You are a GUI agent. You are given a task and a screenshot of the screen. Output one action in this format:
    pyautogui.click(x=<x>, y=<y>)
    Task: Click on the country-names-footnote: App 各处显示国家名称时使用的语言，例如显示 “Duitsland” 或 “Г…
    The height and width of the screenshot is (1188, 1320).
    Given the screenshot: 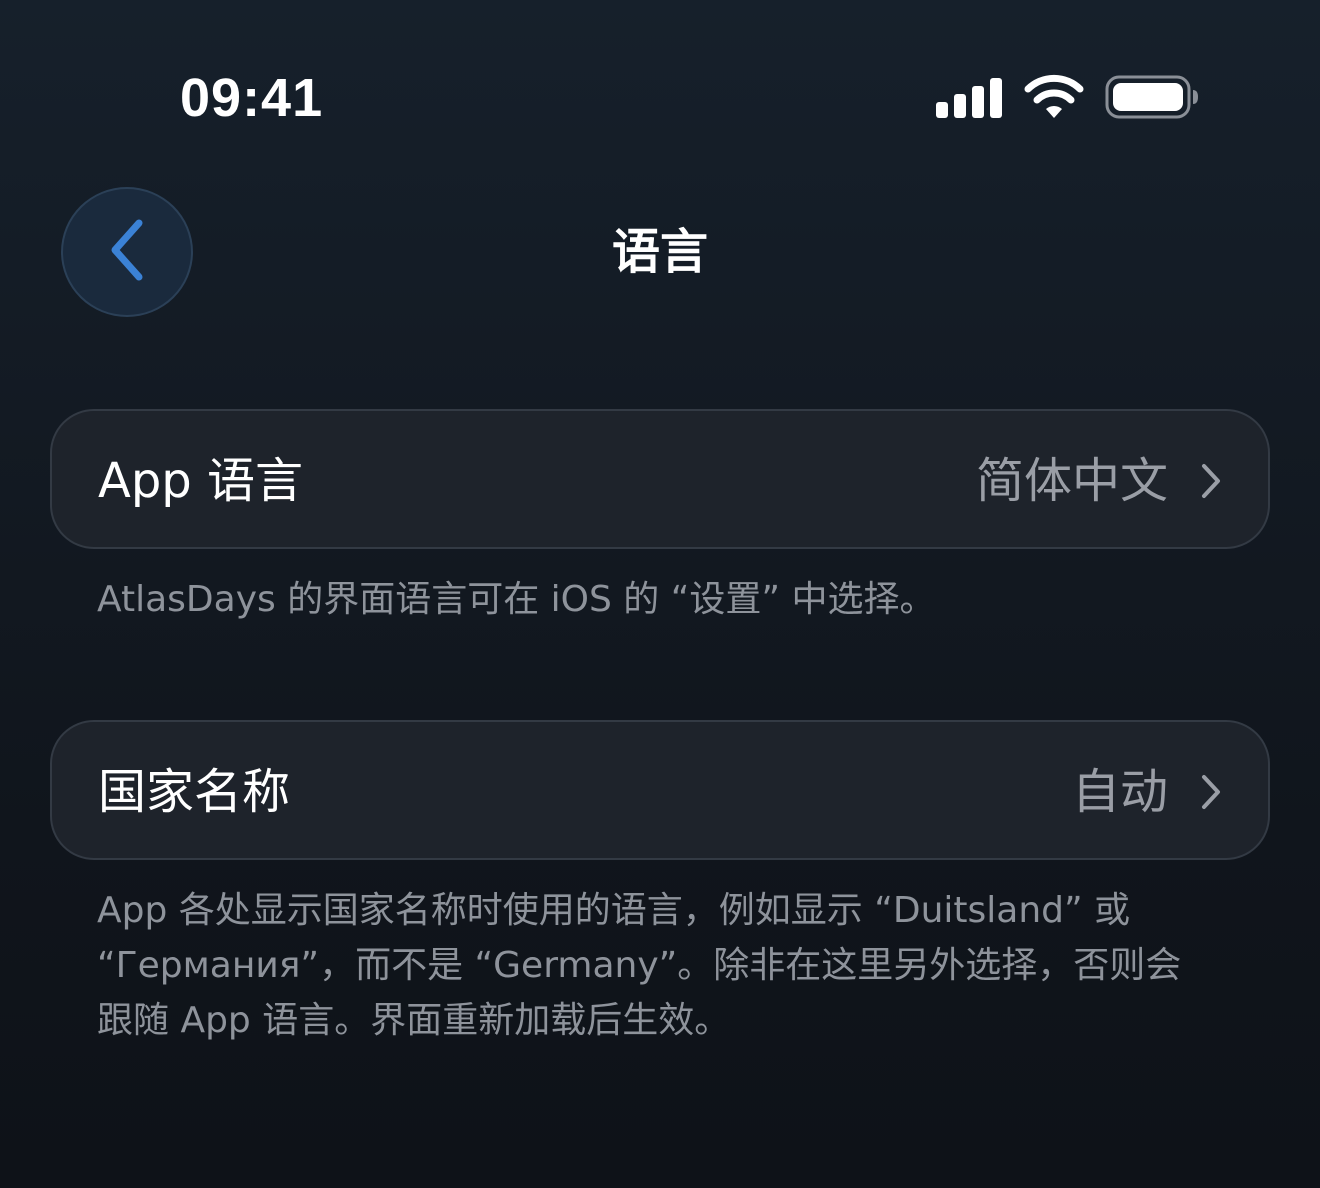 What is the action you would take?
    pyautogui.click(x=639, y=965)
    